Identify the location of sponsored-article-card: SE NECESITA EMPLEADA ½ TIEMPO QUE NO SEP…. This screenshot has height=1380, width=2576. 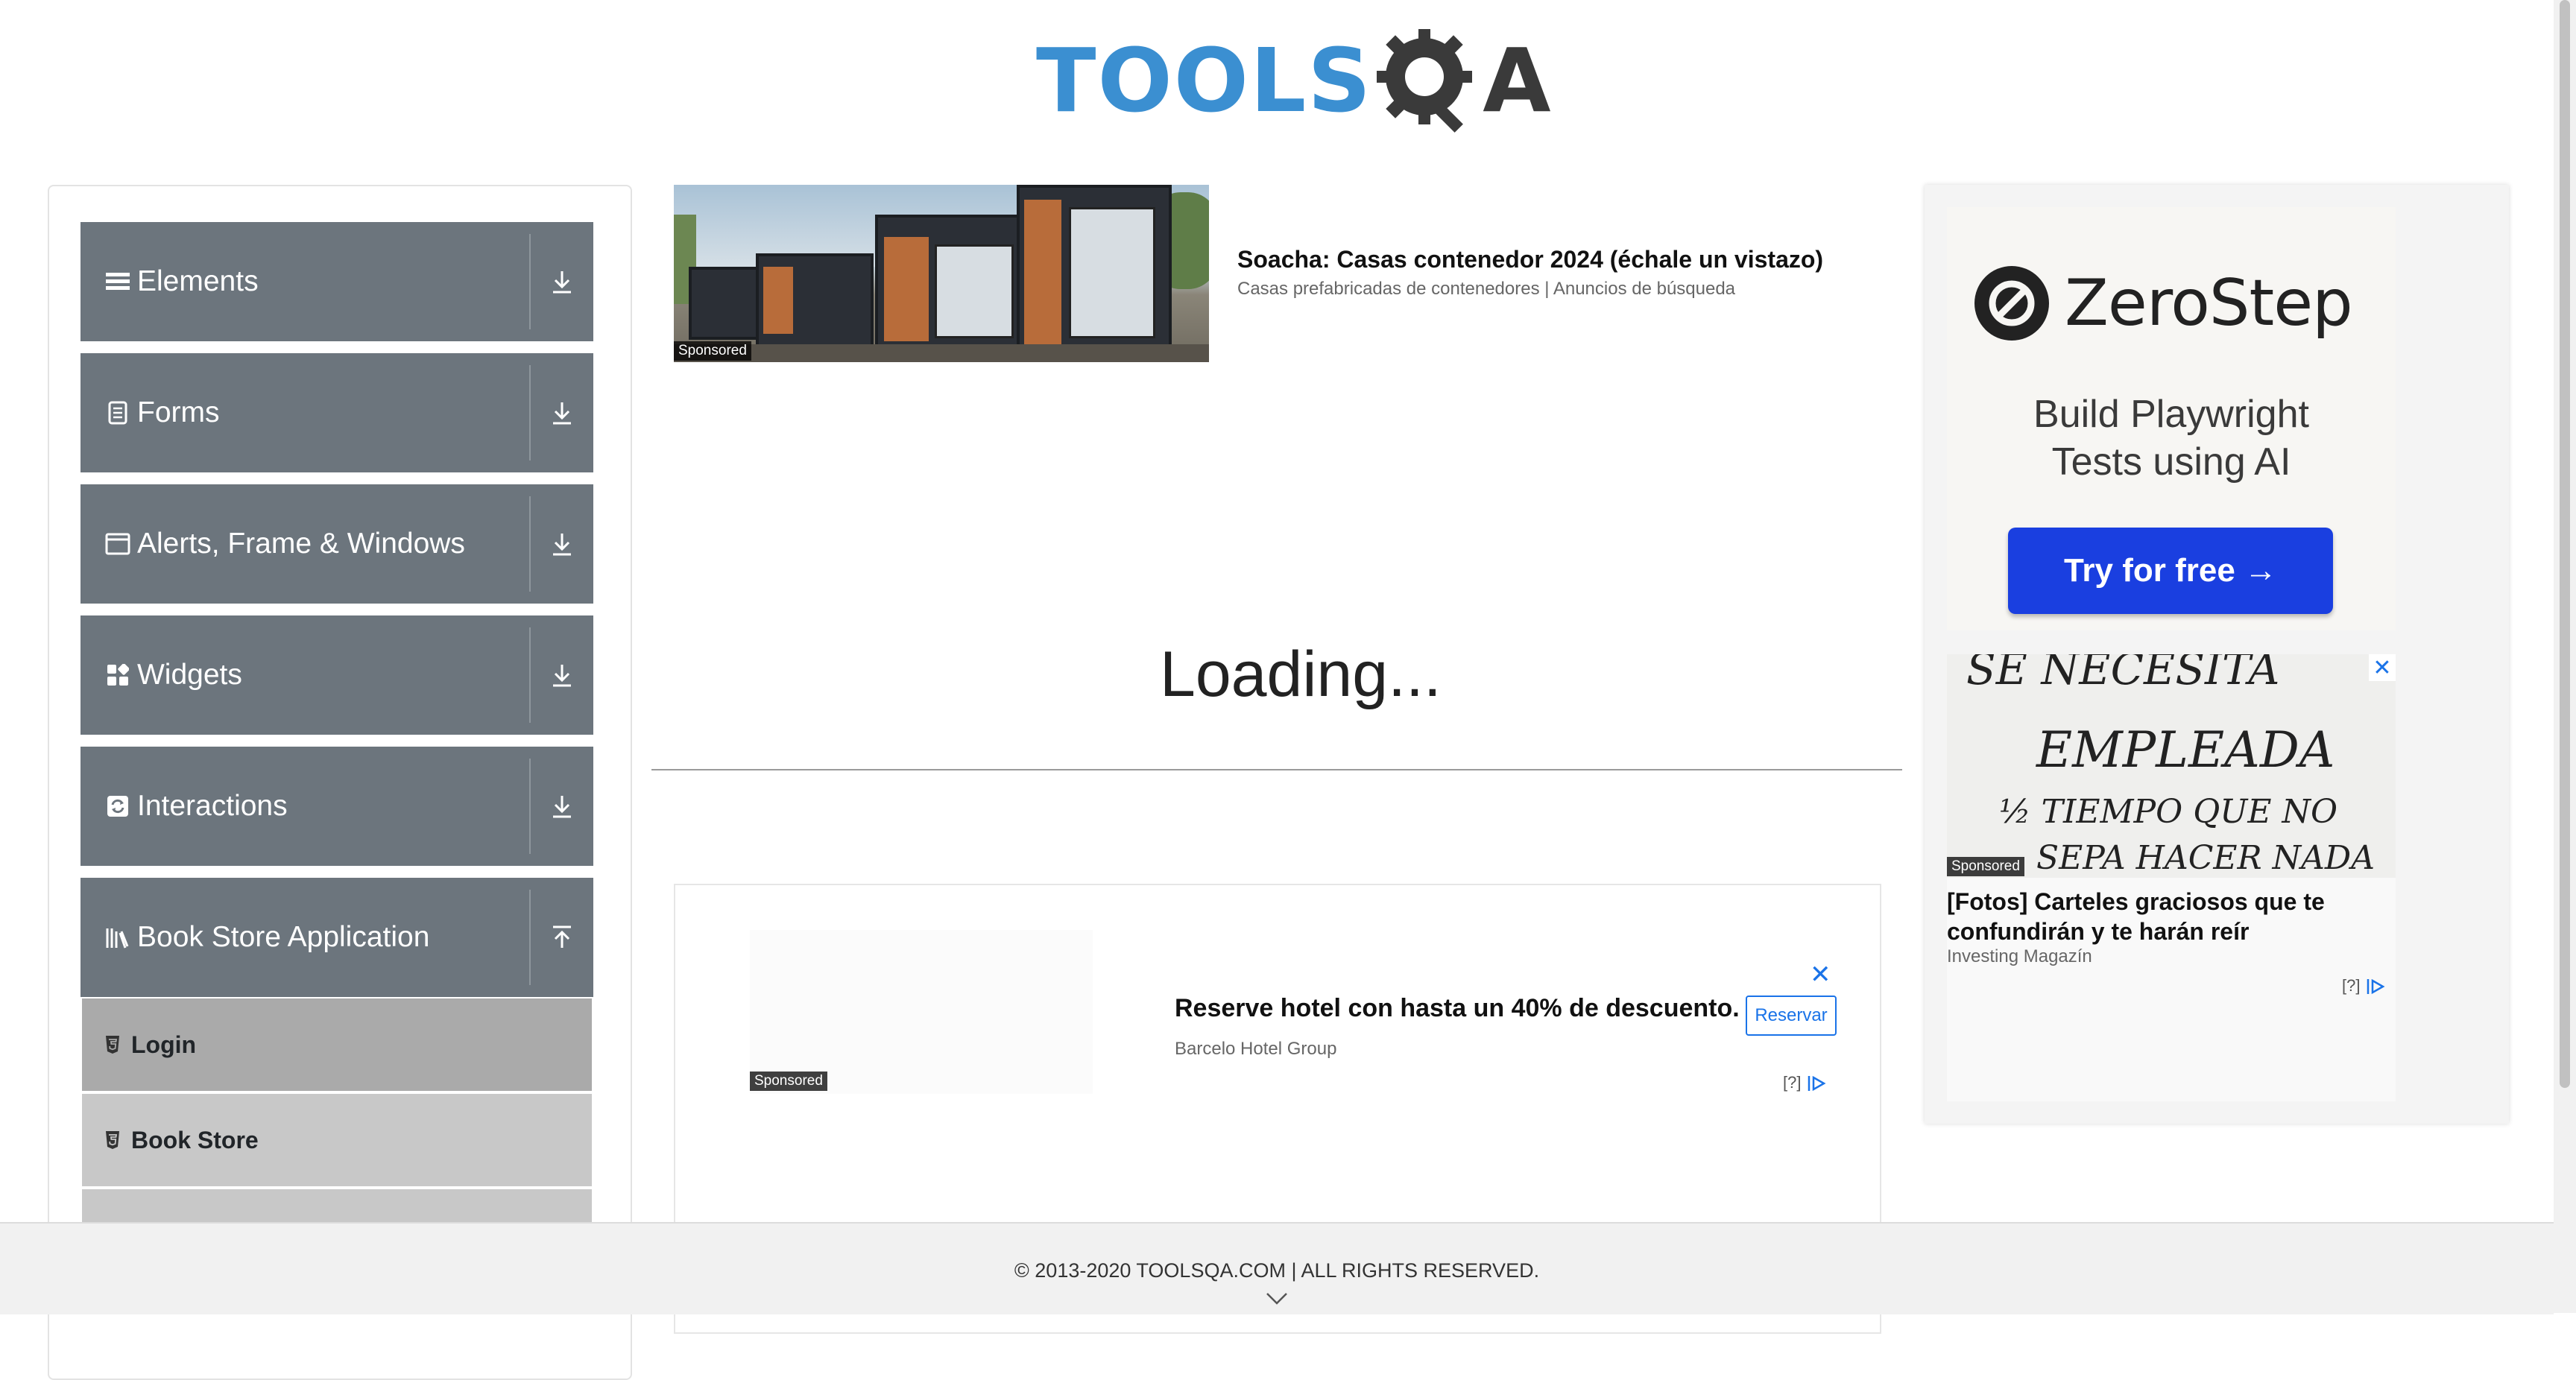
(2172, 878).